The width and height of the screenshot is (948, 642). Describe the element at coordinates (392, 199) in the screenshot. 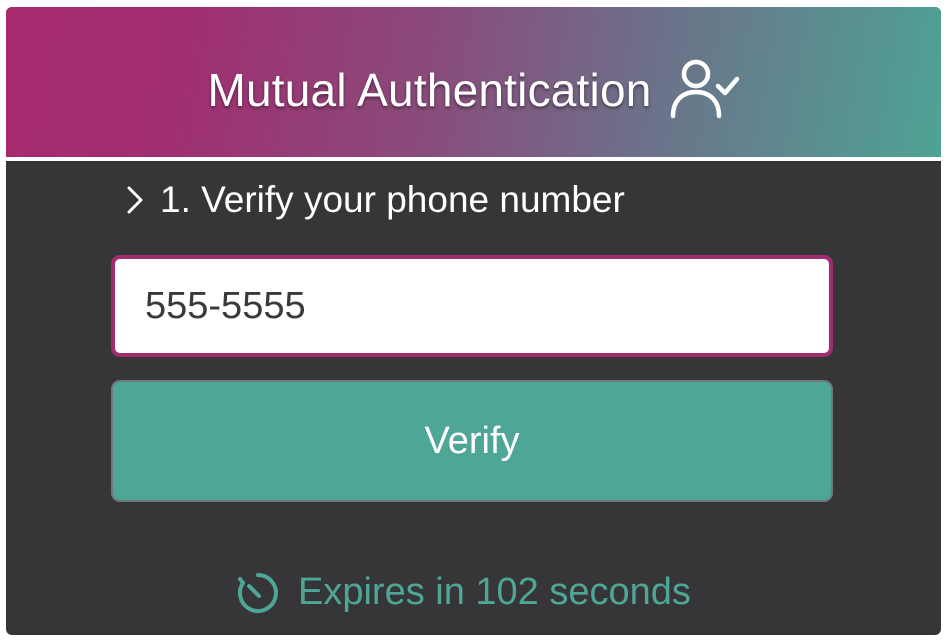

I see `step-label: 1. Verify your phone number` at that location.